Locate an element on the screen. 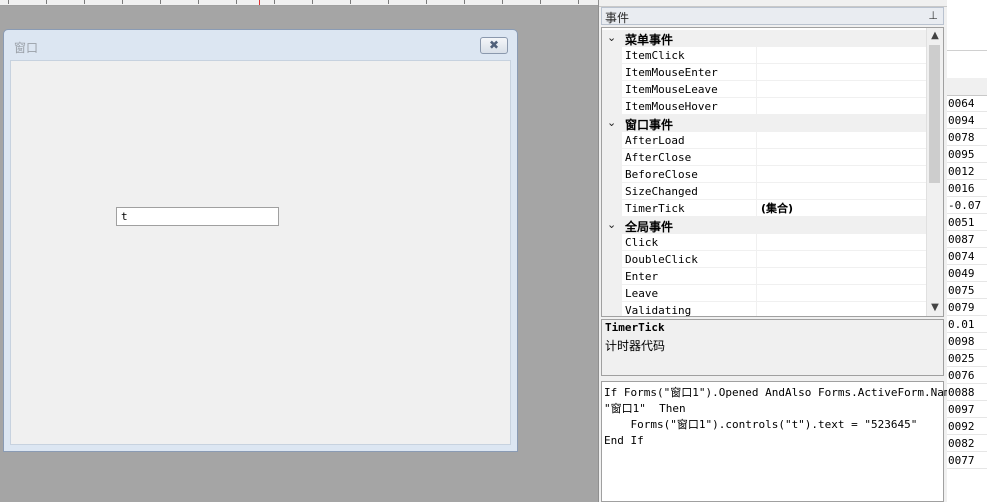 This screenshot has width=987, height=502. event-name: TimerTick is located at coordinates (655, 208).